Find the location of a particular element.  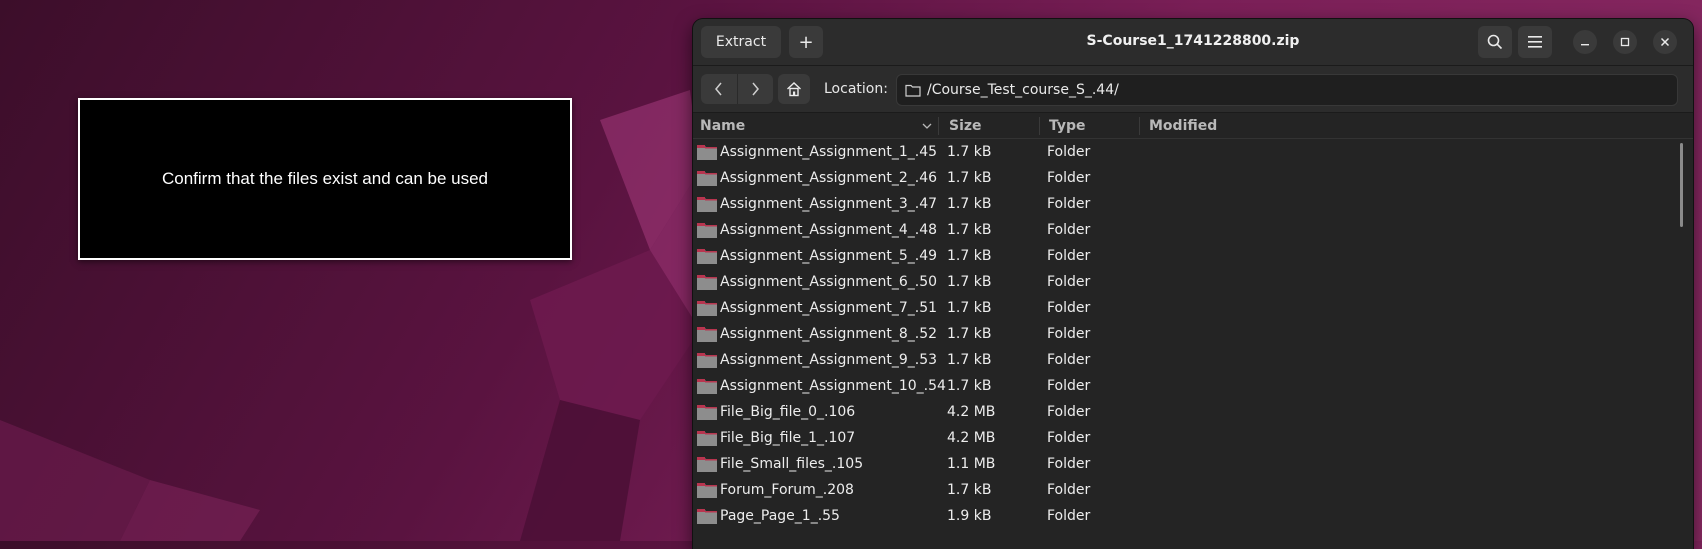

back-button is located at coordinates (719, 89).